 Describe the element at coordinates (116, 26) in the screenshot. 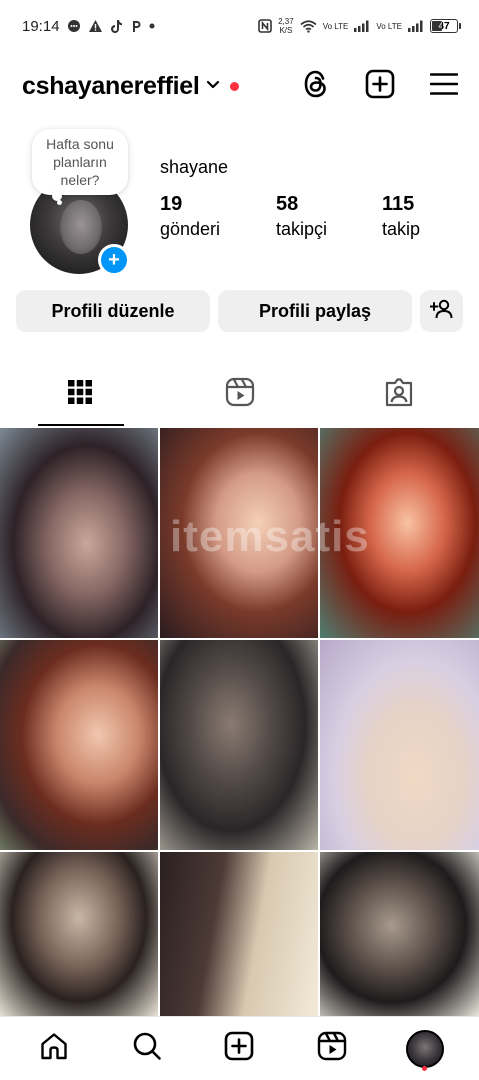

I see `tiktok-icon` at that location.